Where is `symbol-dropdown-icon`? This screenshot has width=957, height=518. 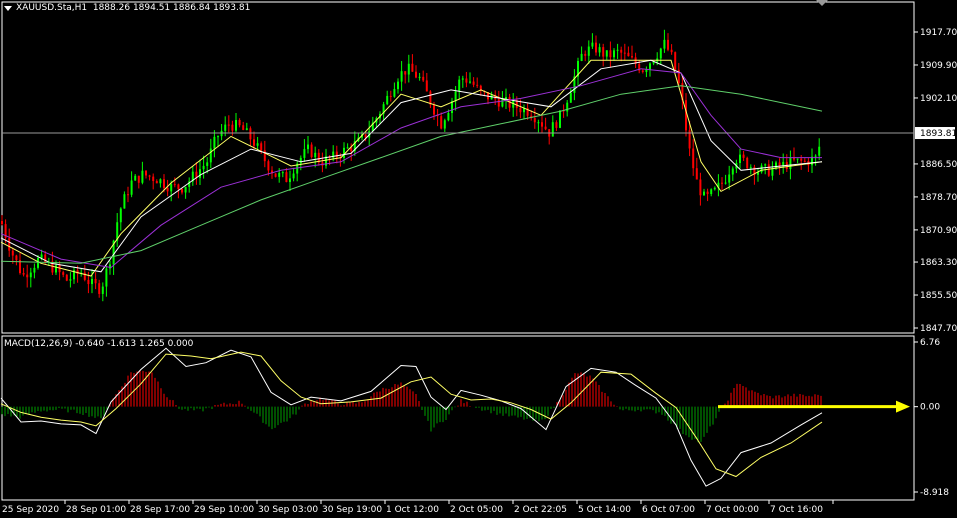 symbol-dropdown-icon is located at coordinates (8, 8).